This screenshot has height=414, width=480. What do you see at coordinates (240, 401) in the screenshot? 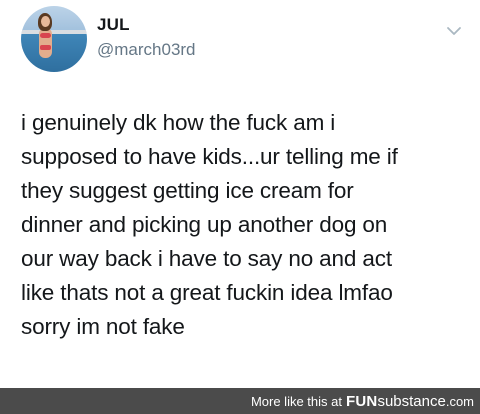
I see `watermark-footer: More like this at FUN substance .com` at bounding box center [240, 401].